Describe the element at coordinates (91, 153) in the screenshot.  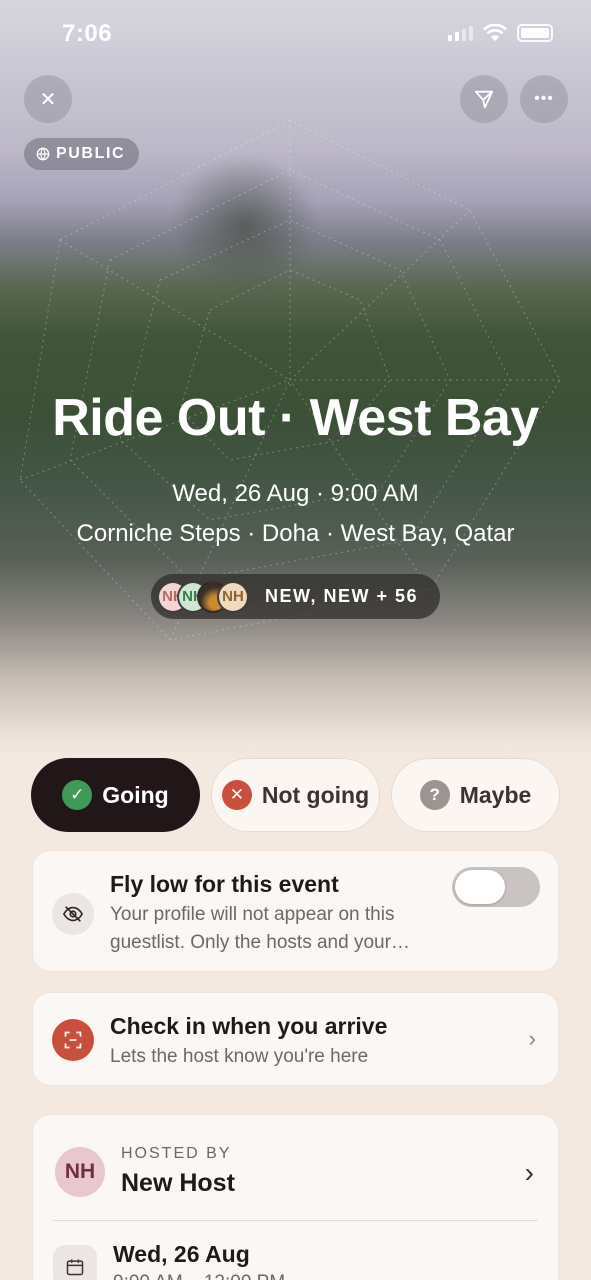
I see `visibility-label: PUBLIC` at that location.